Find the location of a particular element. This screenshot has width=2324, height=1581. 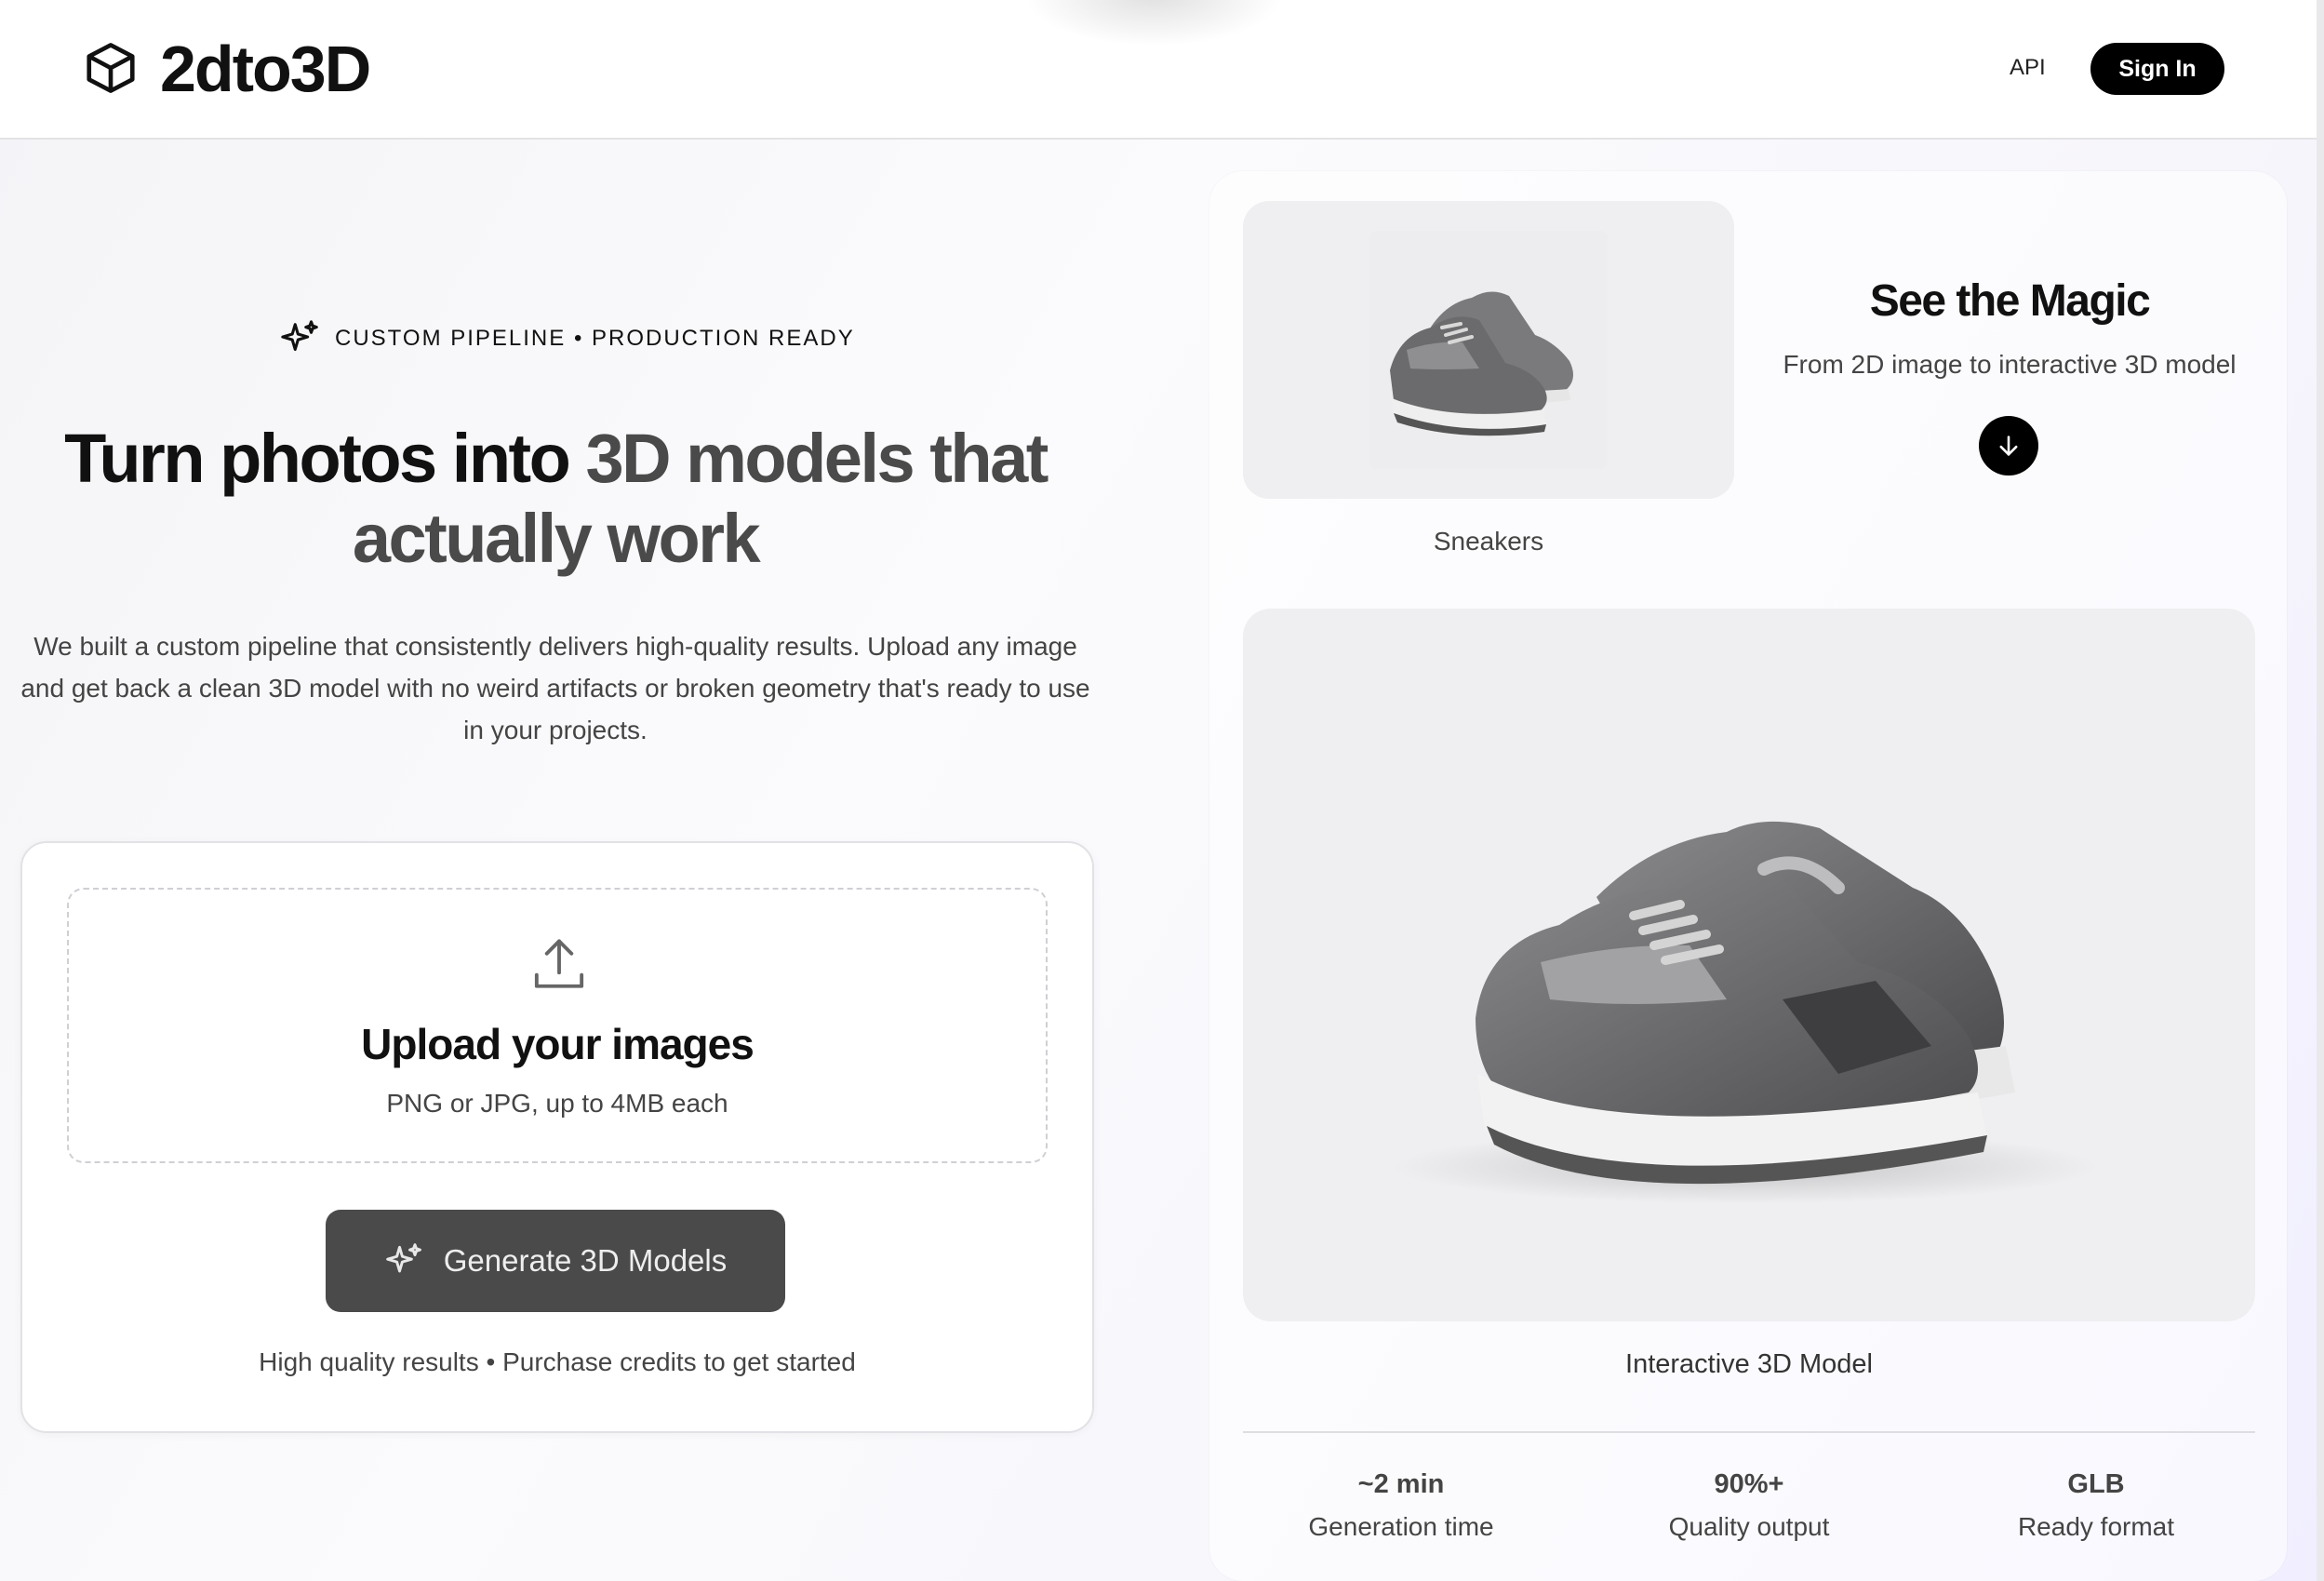

arrow-down-icon is located at coordinates (2008, 446).